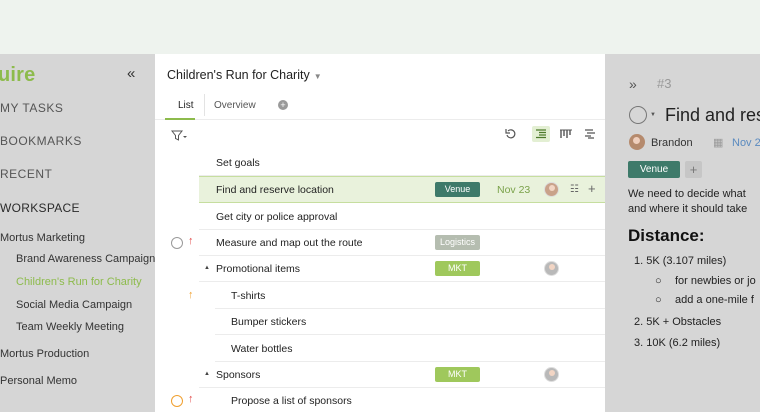  Describe the element at coordinates (457, 189) in the screenshot. I see `tag-venue: Venue` at that location.